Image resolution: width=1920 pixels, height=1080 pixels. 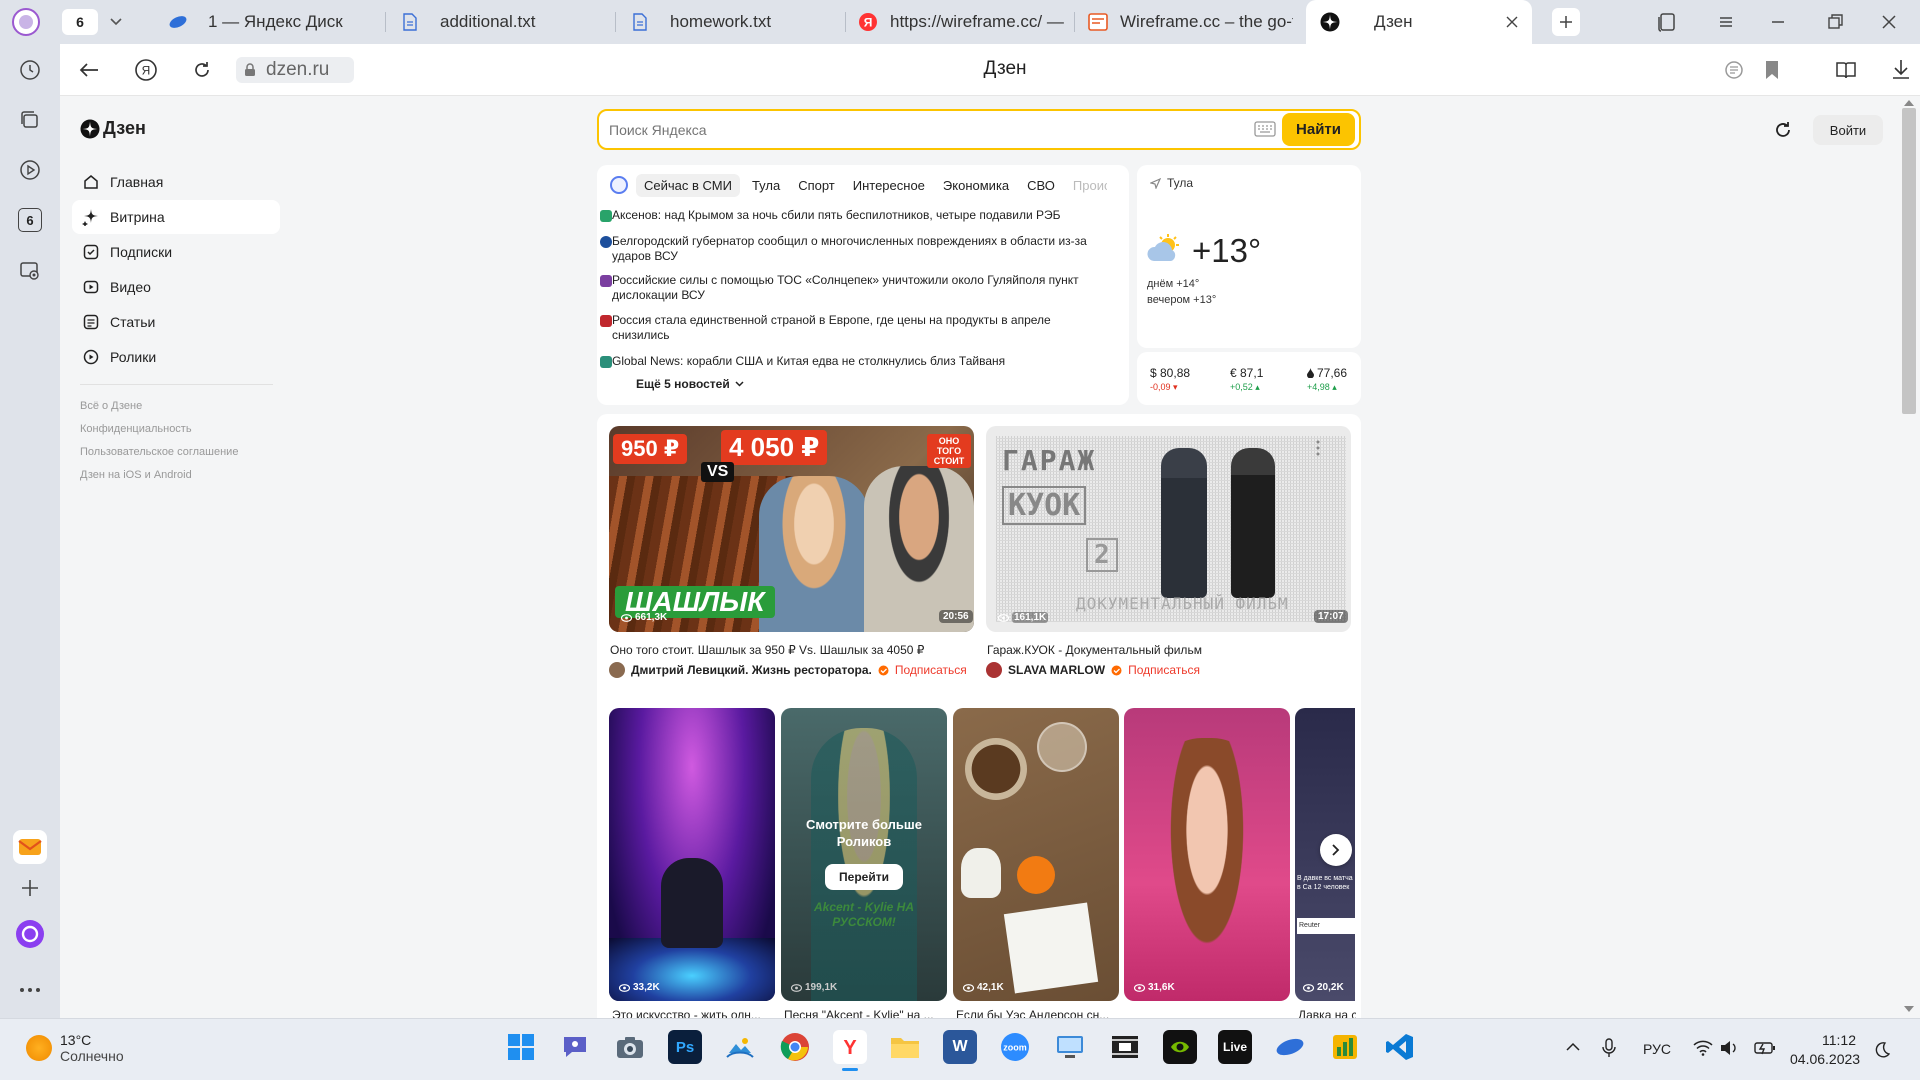 What do you see at coordinates (864, 877) in the screenshot?
I see `shorts-go-button: Перейти` at bounding box center [864, 877].